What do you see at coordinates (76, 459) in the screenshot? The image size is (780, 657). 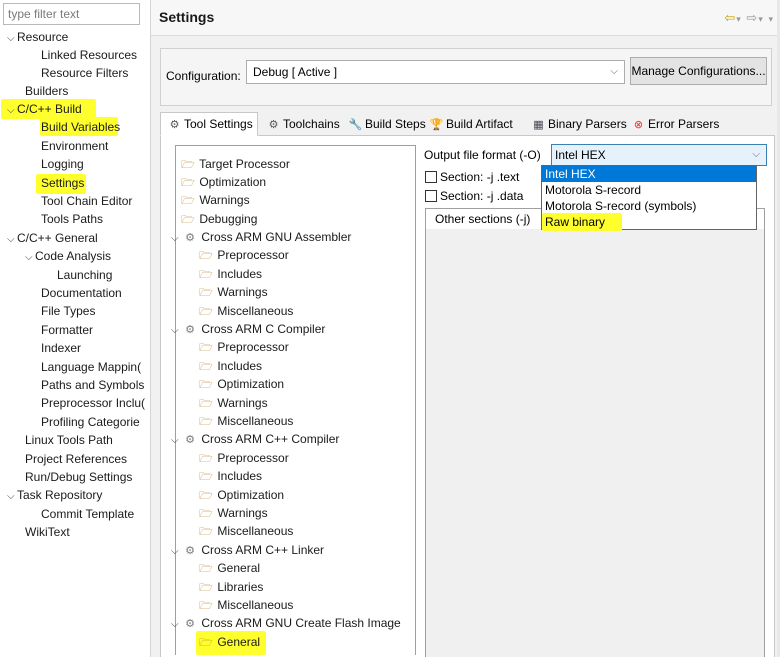 I see `nav-item-project-references: Project References` at bounding box center [76, 459].